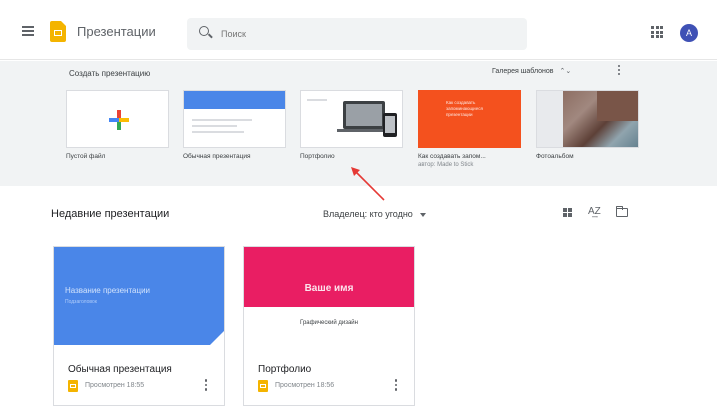  I want to click on template-author: автор: Made to Stick, so click(446, 165).